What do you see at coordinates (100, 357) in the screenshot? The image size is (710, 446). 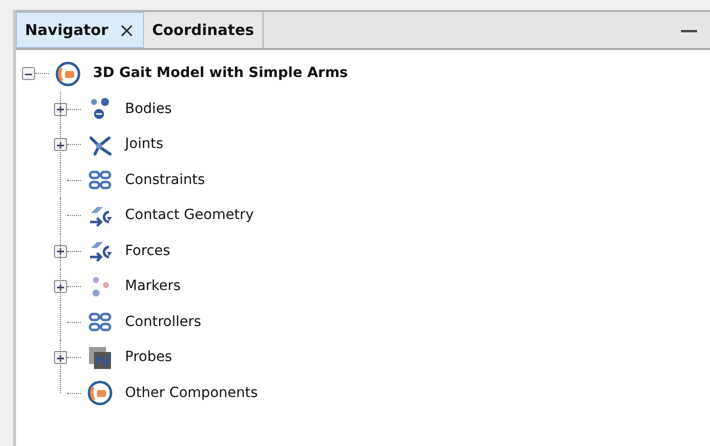 I see `waveform-icon` at bounding box center [100, 357].